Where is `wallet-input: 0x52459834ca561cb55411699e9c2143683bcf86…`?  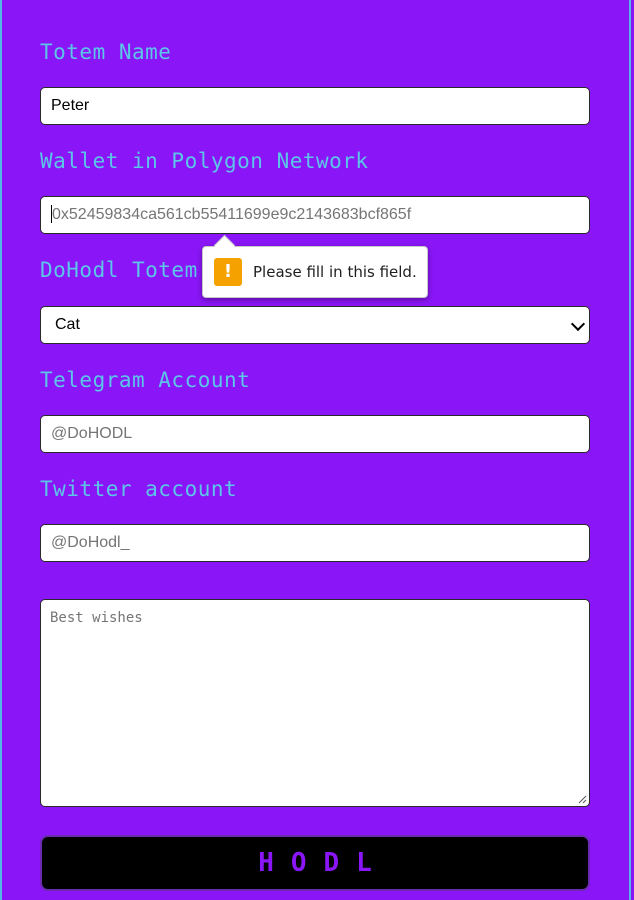
wallet-input: 0x52459834ca561cb55411699e9c2143683bcf86… is located at coordinates (315, 215).